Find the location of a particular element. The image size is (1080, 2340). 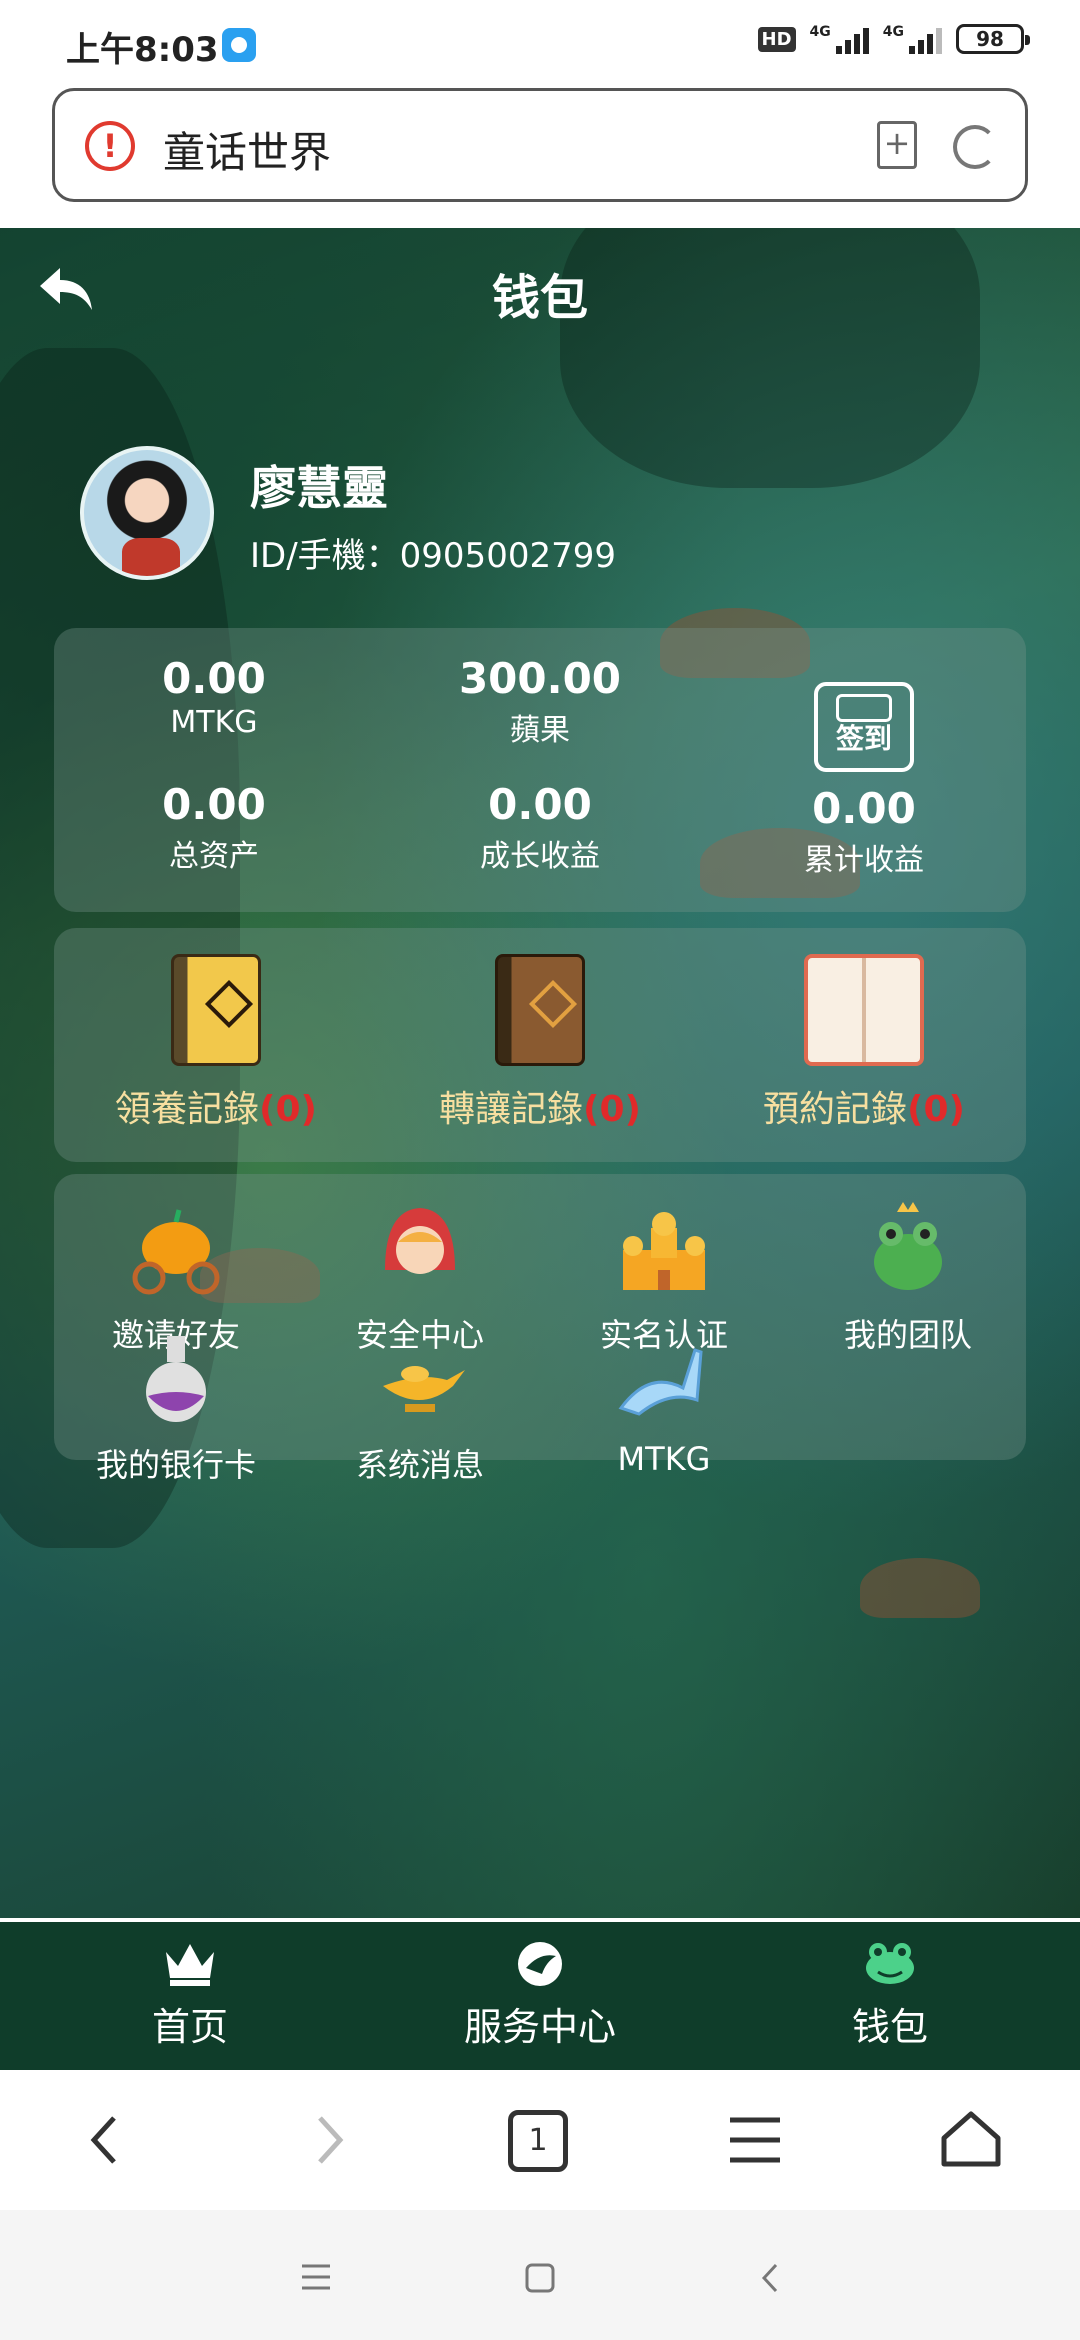

records-panel: 領養記錄(0) 轉讓記錄(0) 預約記錄(0) is located at coordinates (540, 1045).